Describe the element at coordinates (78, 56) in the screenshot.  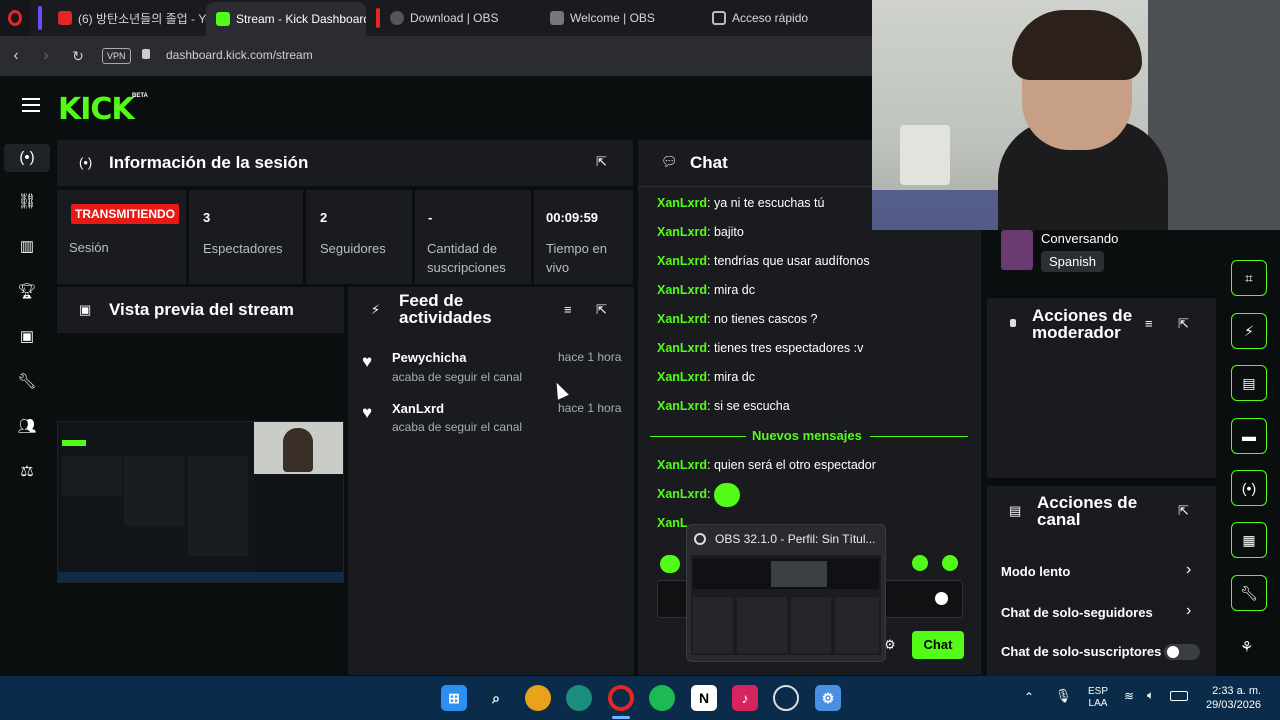
I see `reload-icon: ↻` at that location.